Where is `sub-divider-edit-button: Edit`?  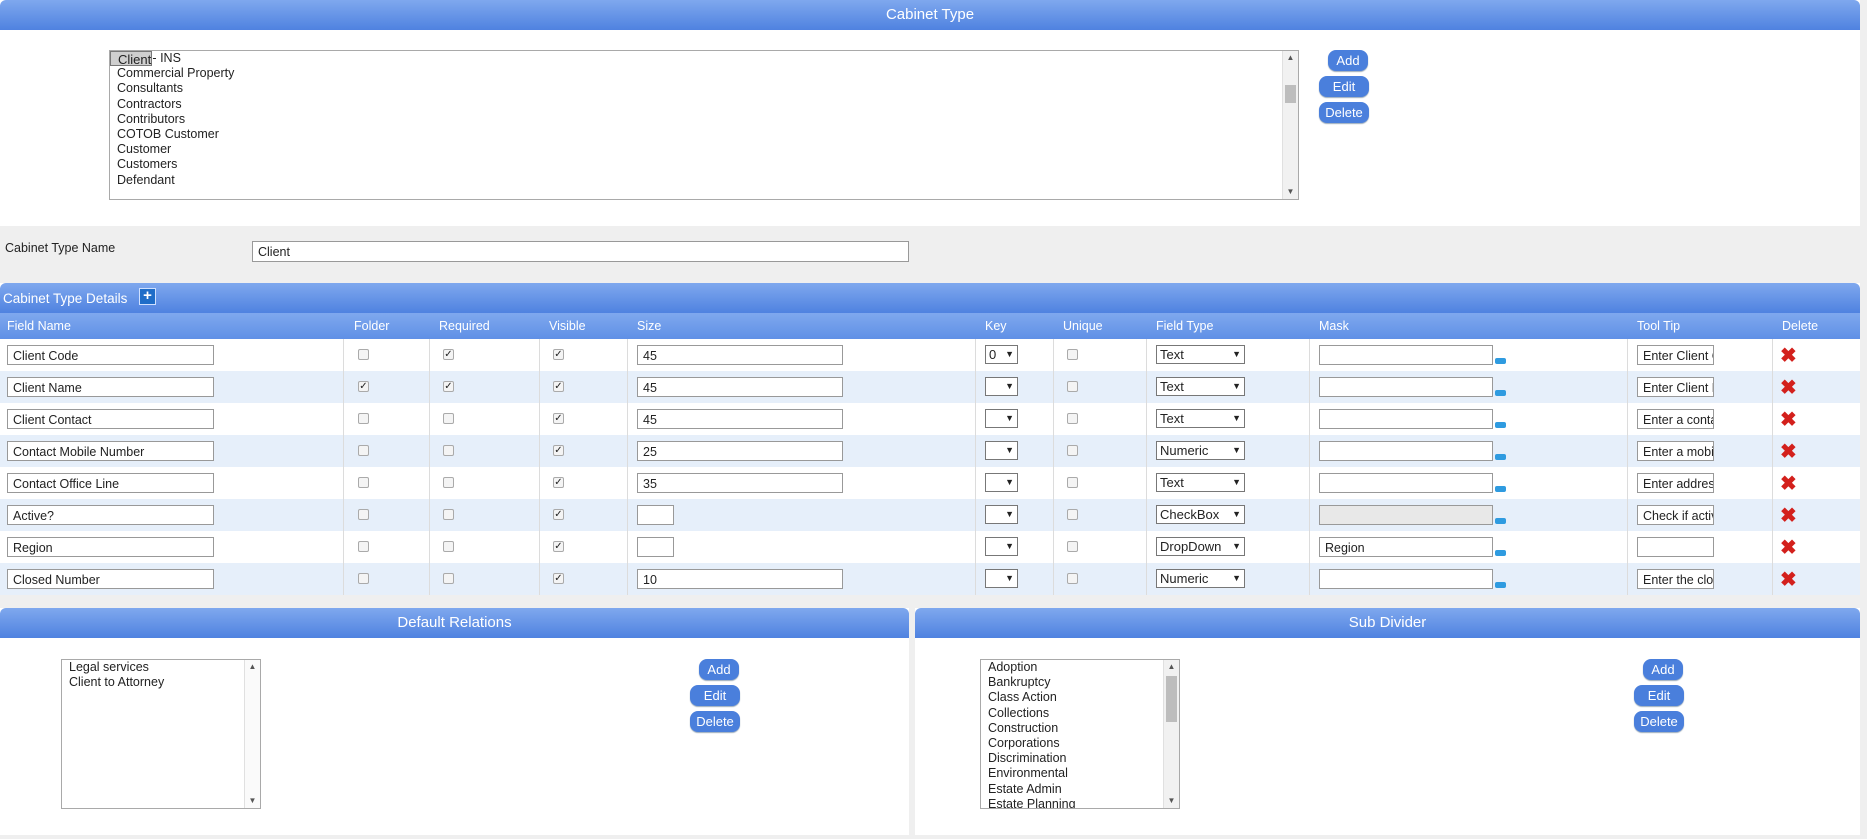 sub-divider-edit-button: Edit is located at coordinates (1659, 695).